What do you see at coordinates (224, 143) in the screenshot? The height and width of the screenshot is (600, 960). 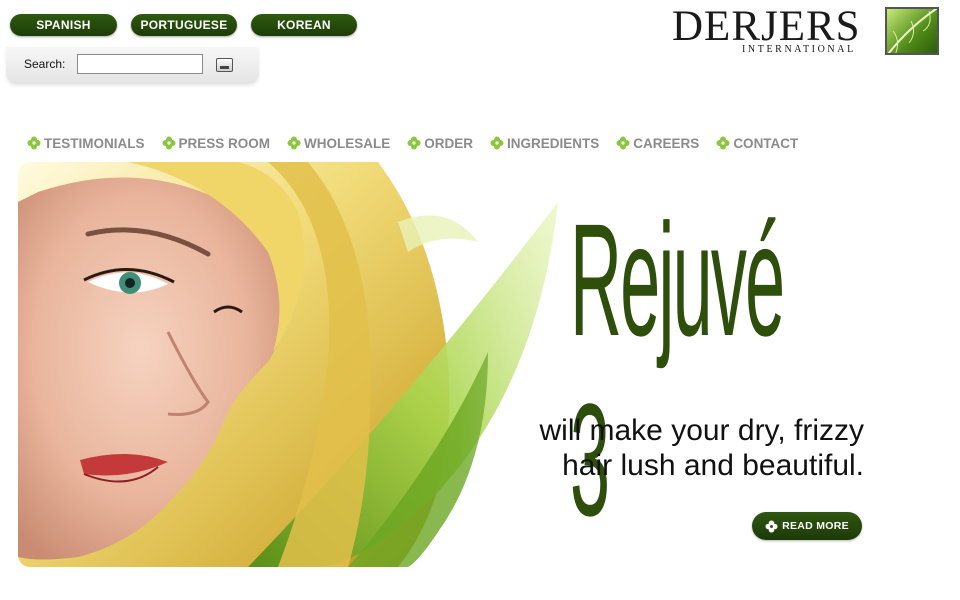 I see `nav-label: PRESS ROOM` at bounding box center [224, 143].